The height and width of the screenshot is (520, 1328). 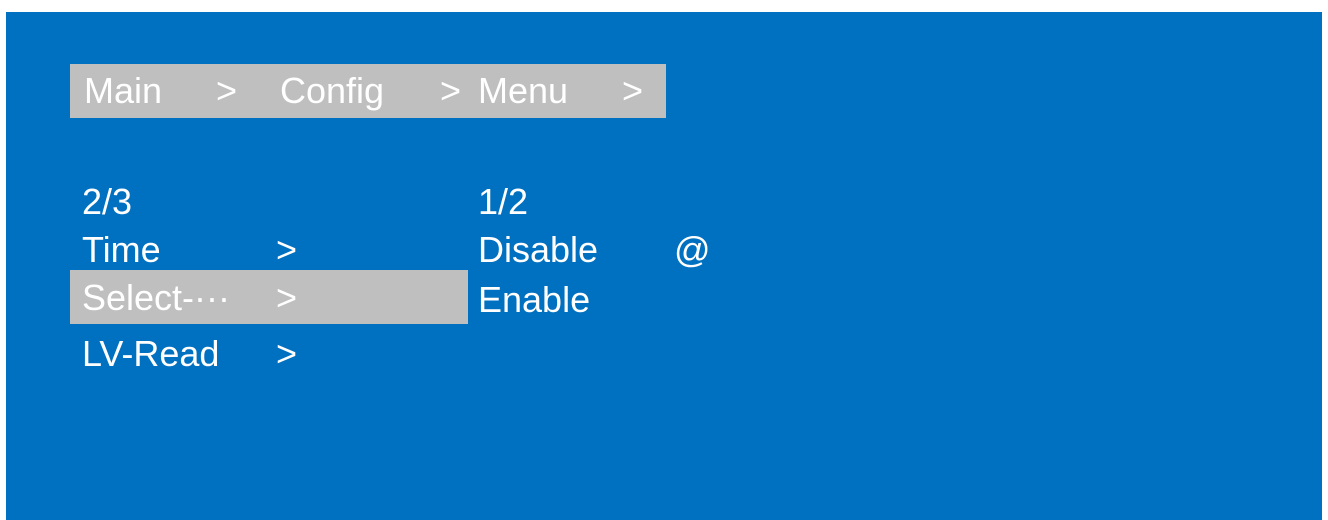 I want to click on right-menu-page-indicator: 1/2, so click(x=503, y=201).